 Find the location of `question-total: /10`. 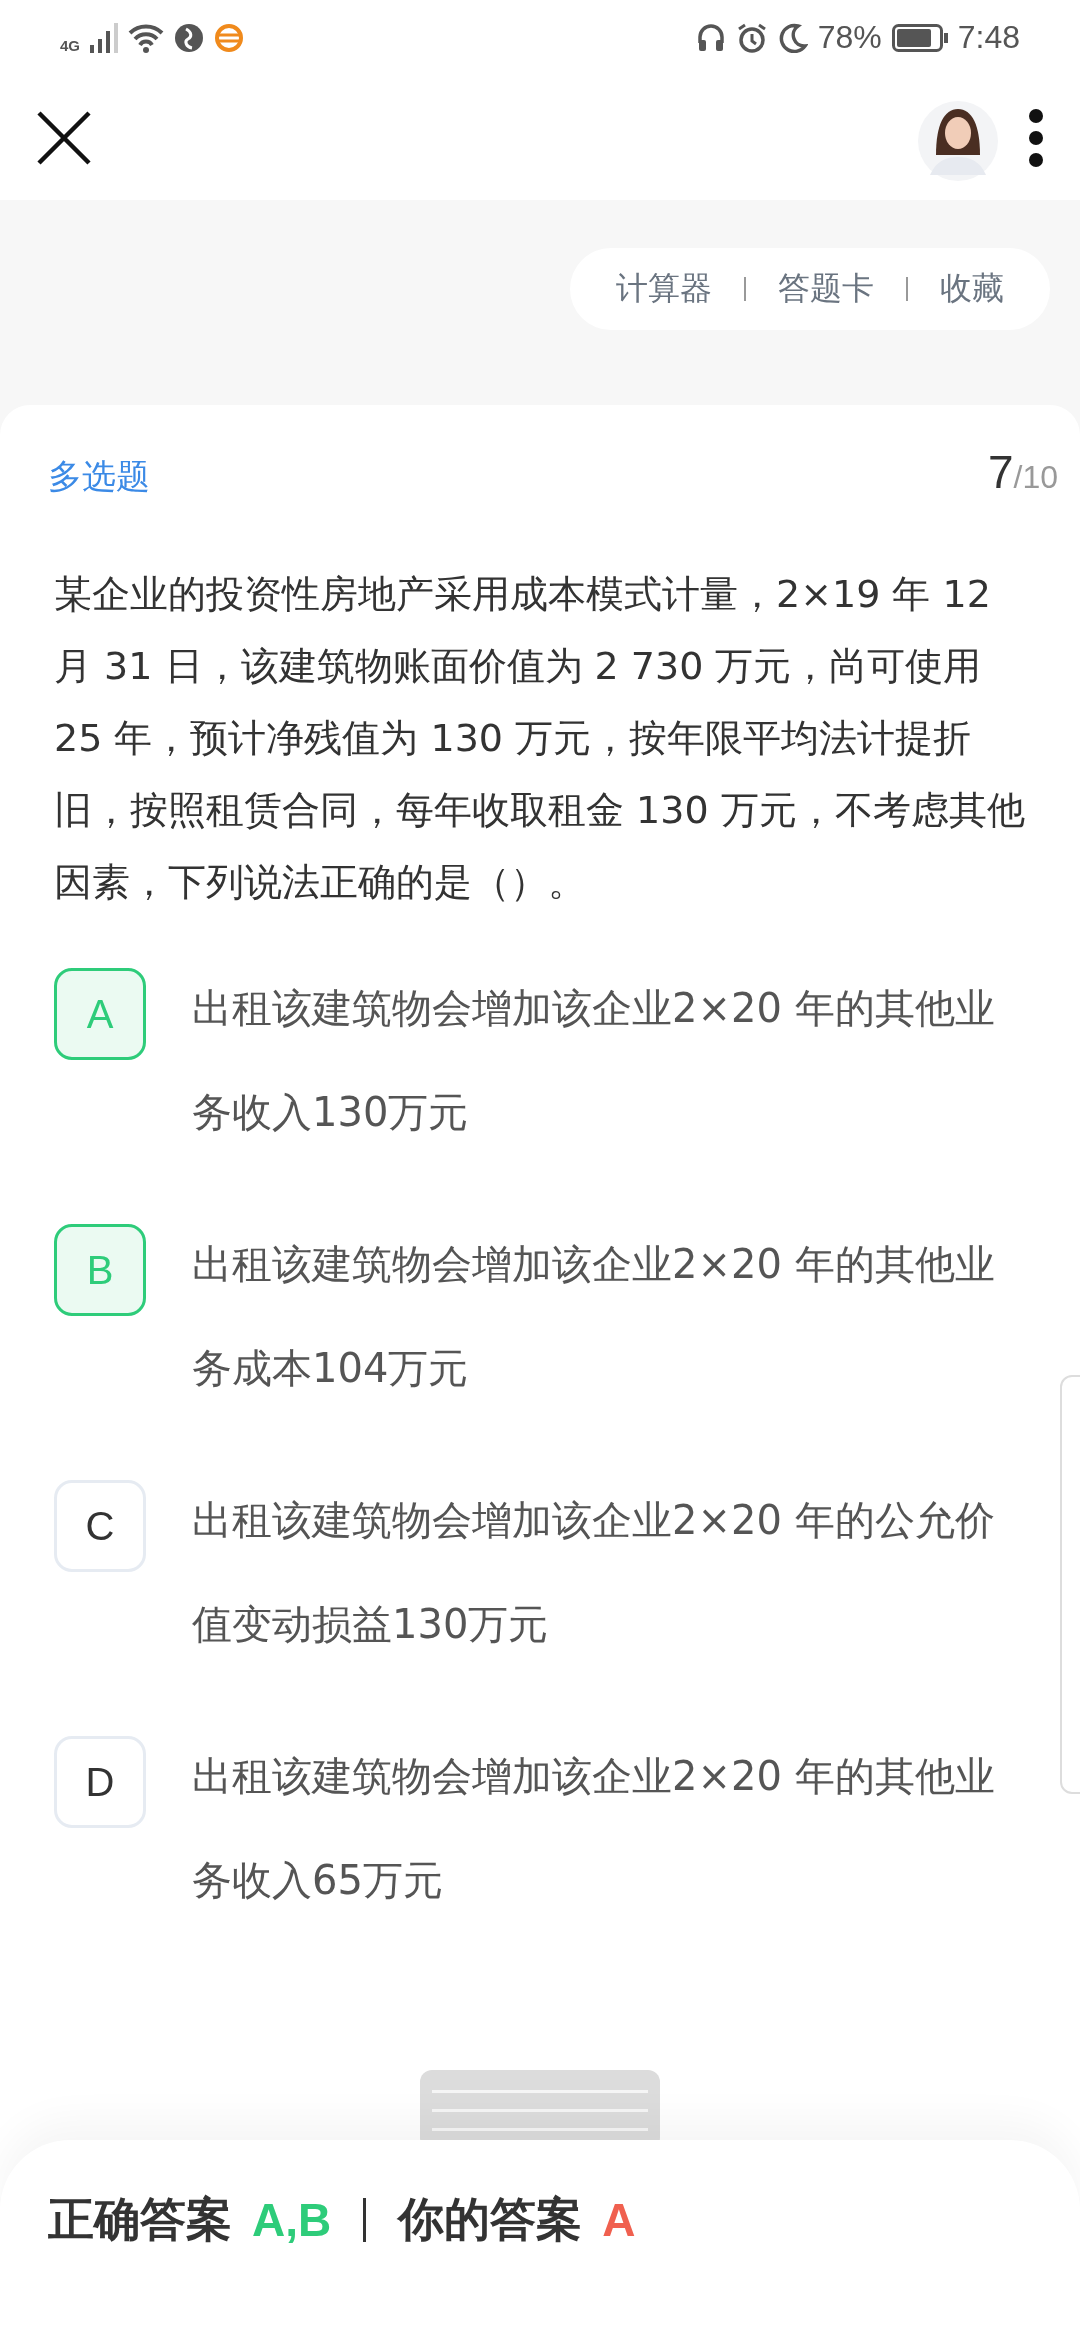

question-total: /10 is located at coordinates (1035, 477).